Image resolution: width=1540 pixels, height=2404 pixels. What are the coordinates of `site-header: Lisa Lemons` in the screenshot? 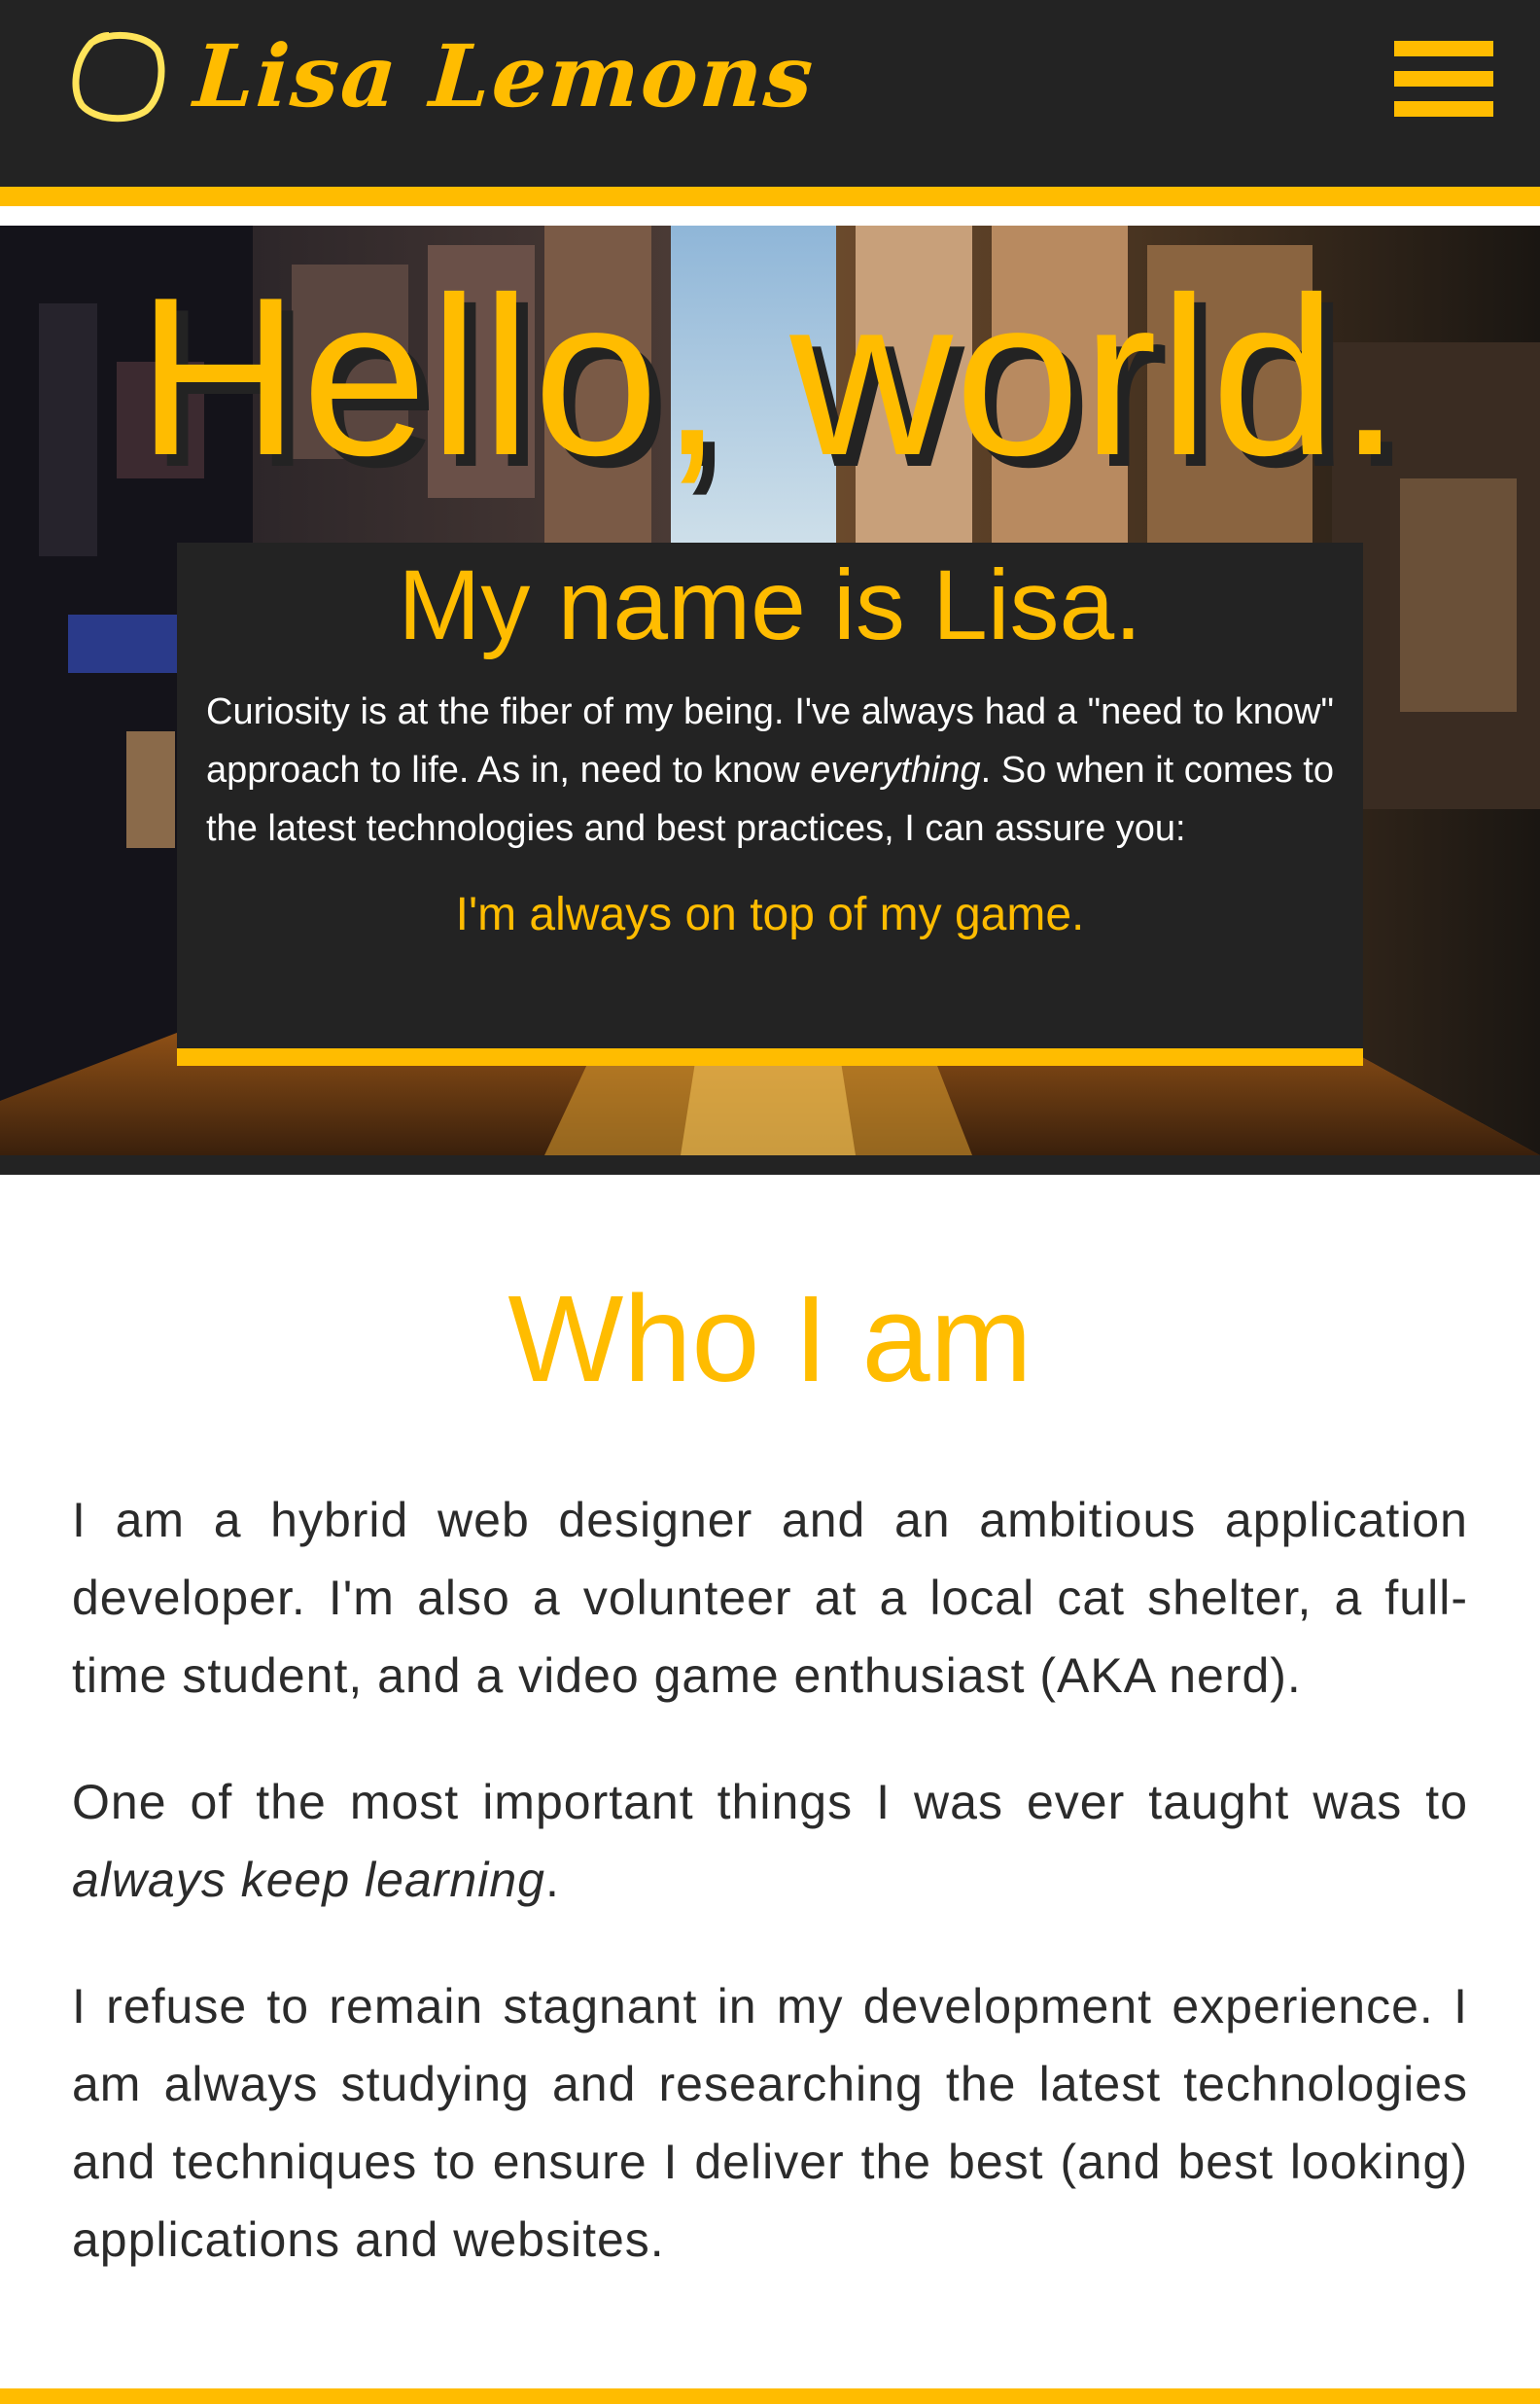 It's located at (770, 103).